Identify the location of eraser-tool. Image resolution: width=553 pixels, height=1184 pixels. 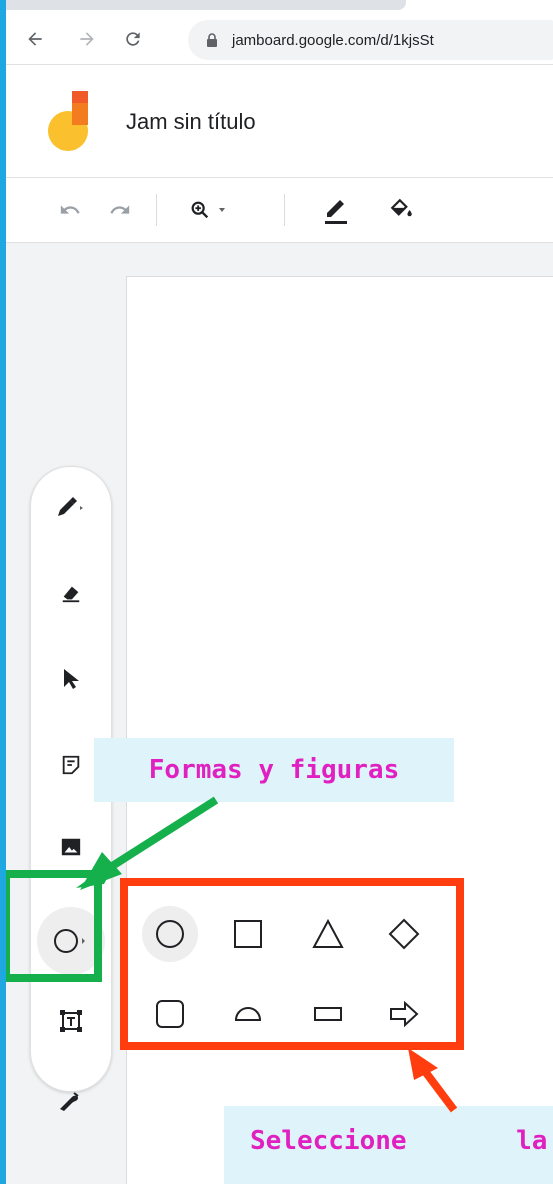
(71, 593).